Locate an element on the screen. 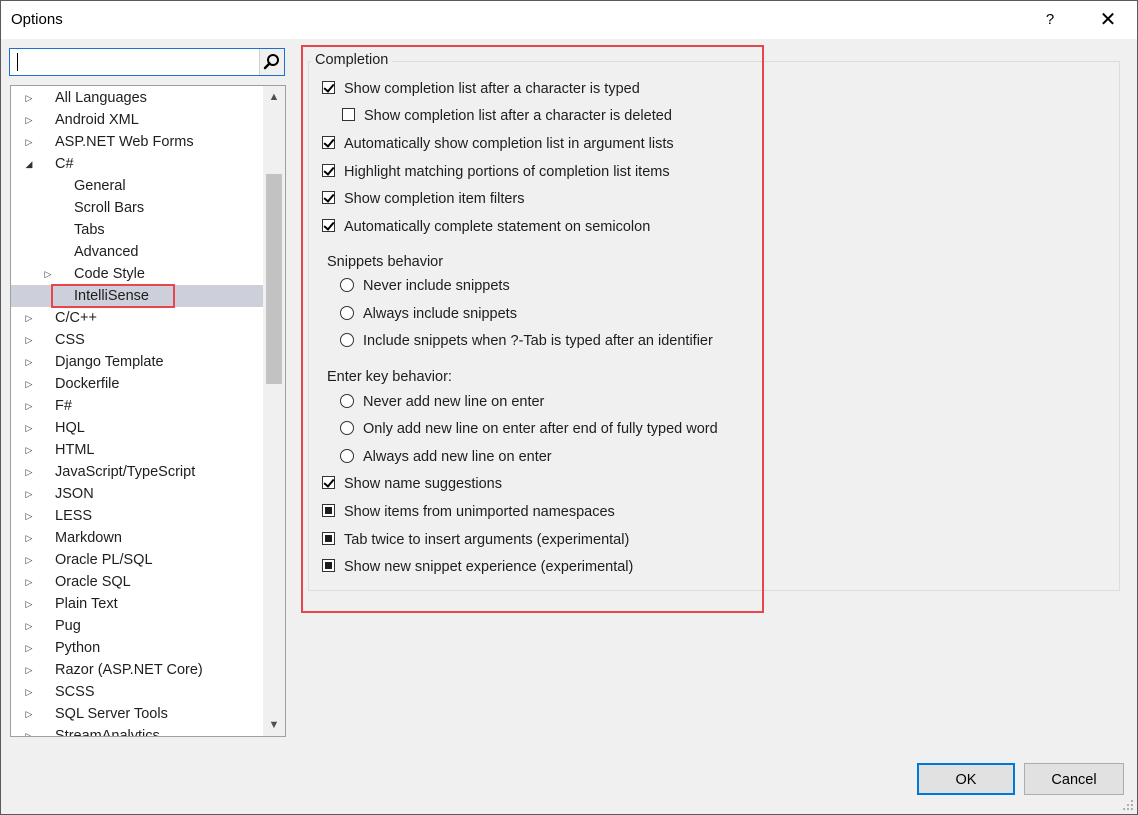  dialog-title: Options is located at coordinates (37, 19).